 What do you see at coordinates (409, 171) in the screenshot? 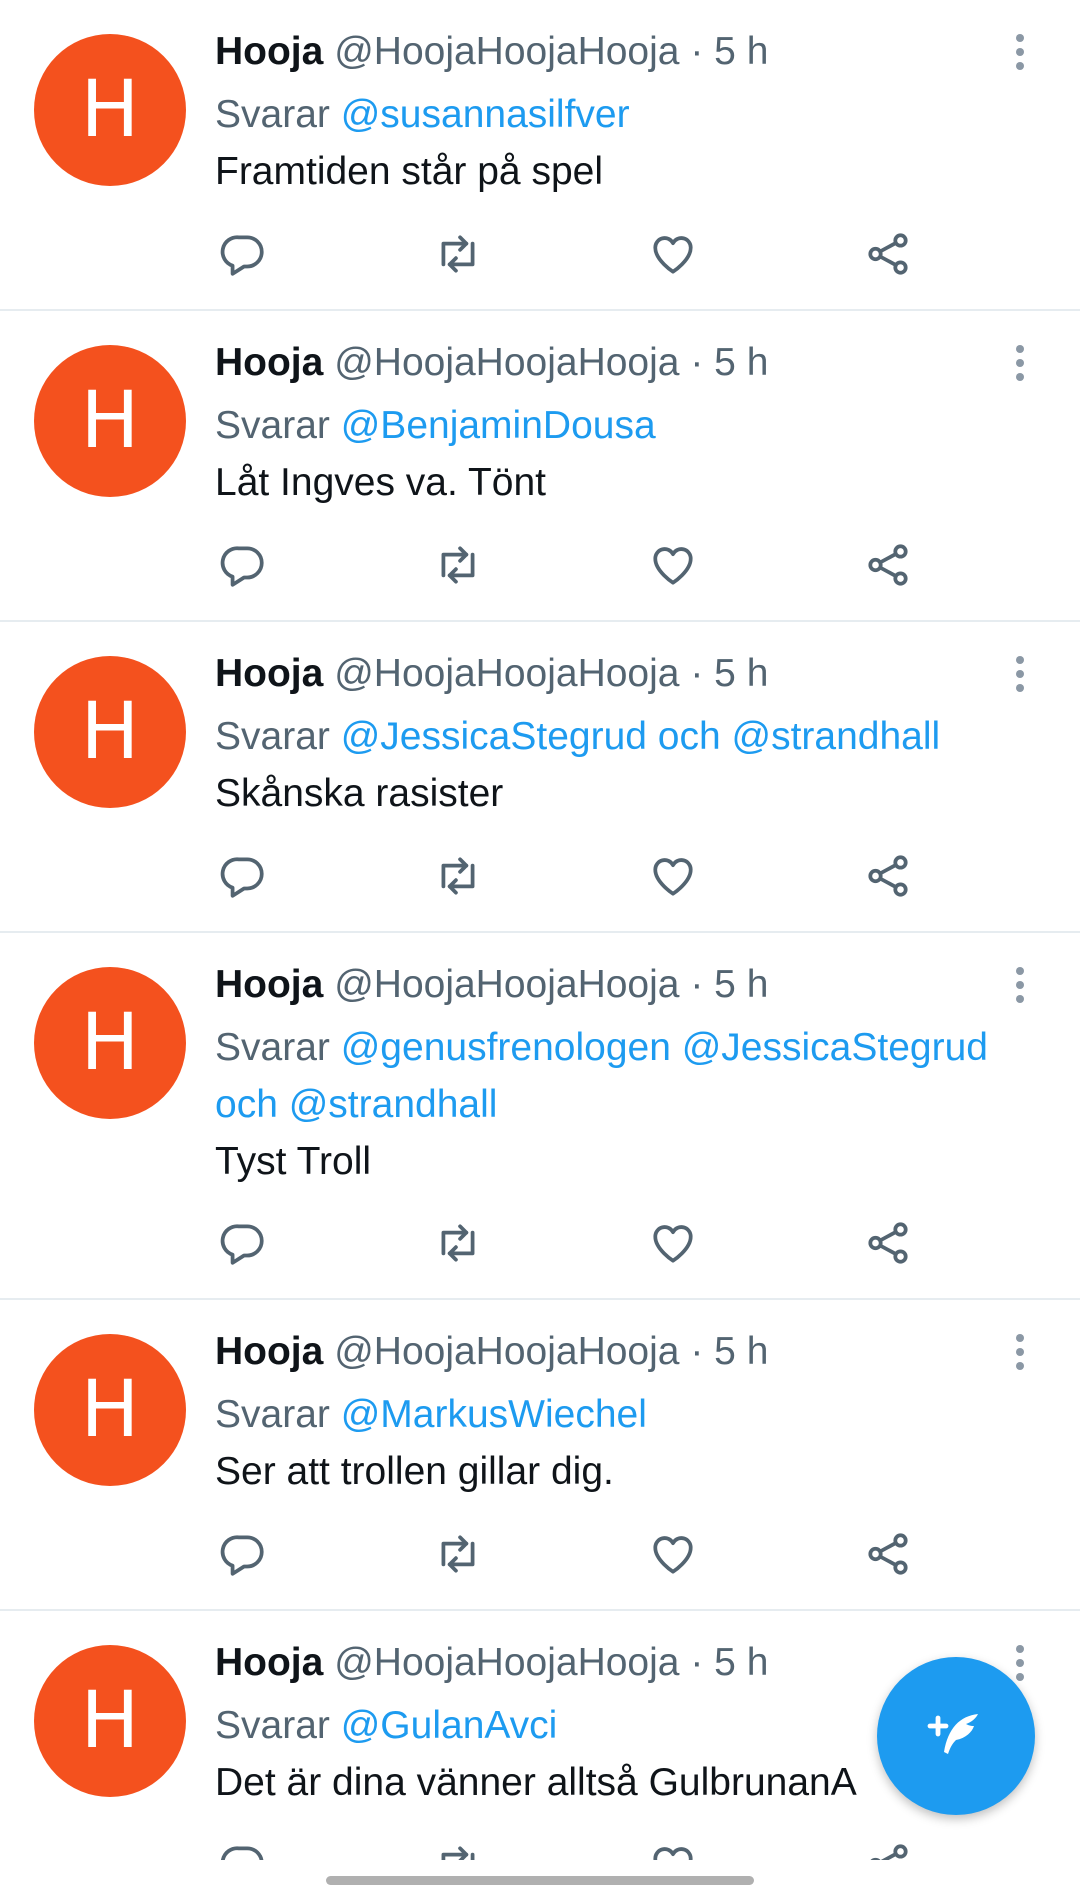
I see `tweet-text: Framtiden står på spel` at bounding box center [409, 171].